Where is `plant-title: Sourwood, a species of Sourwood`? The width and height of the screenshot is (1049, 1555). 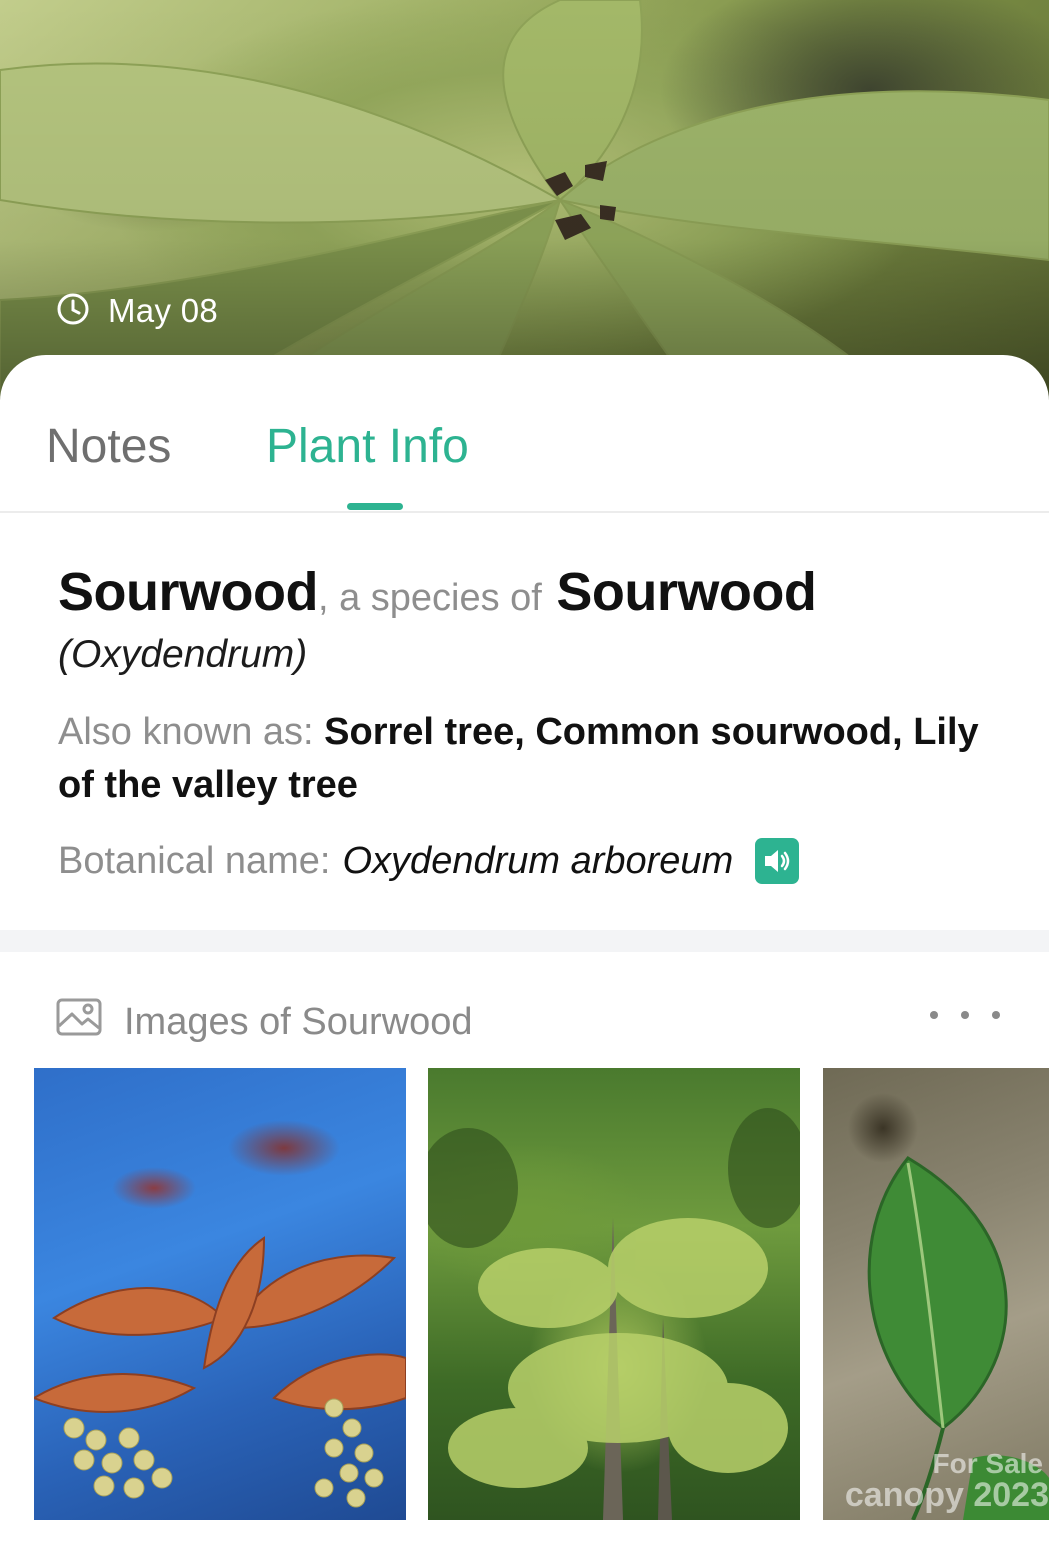
plant-title: Sourwood, a species of Sourwood is located at coordinates (538, 595).